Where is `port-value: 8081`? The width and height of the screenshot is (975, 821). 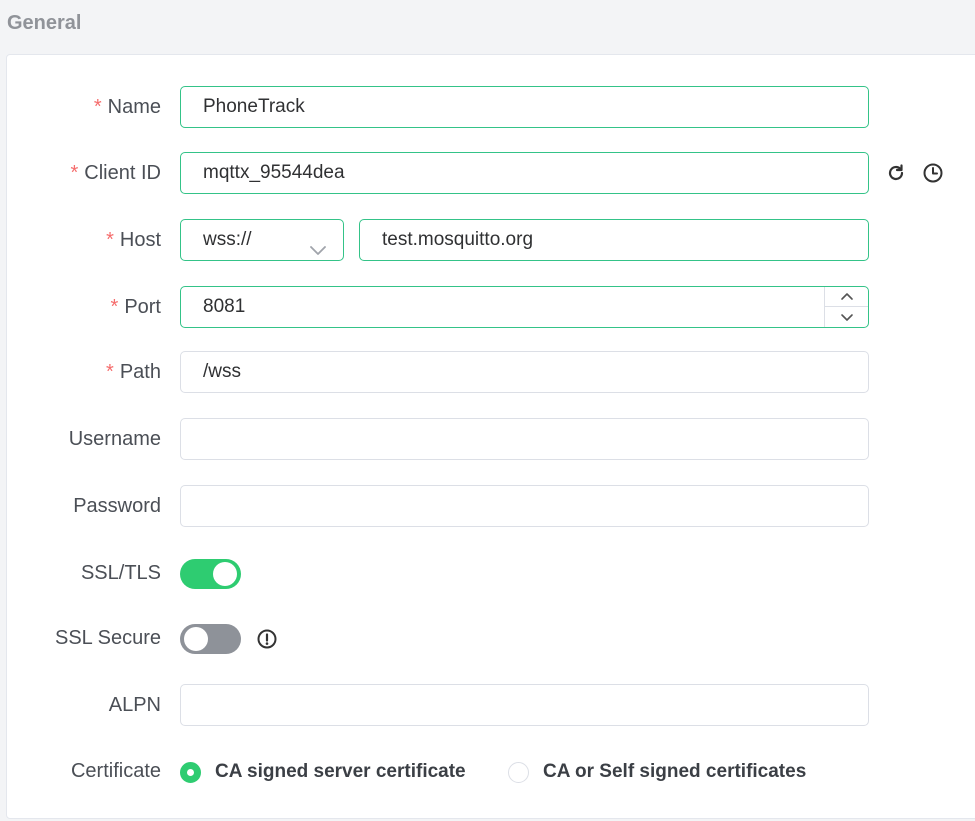
port-value: 8081 is located at coordinates (224, 306).